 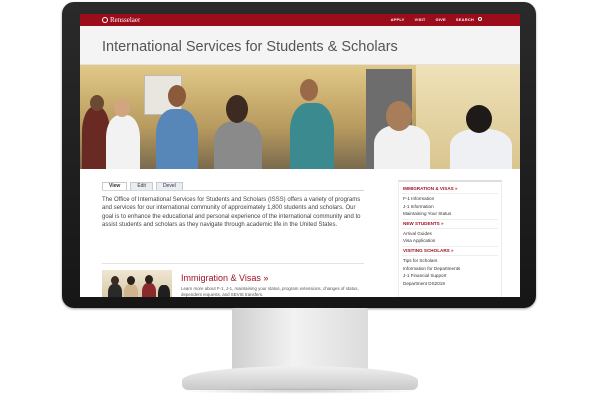 I want to click on site-logo: Rensselaer, so click(x=121, y=20).